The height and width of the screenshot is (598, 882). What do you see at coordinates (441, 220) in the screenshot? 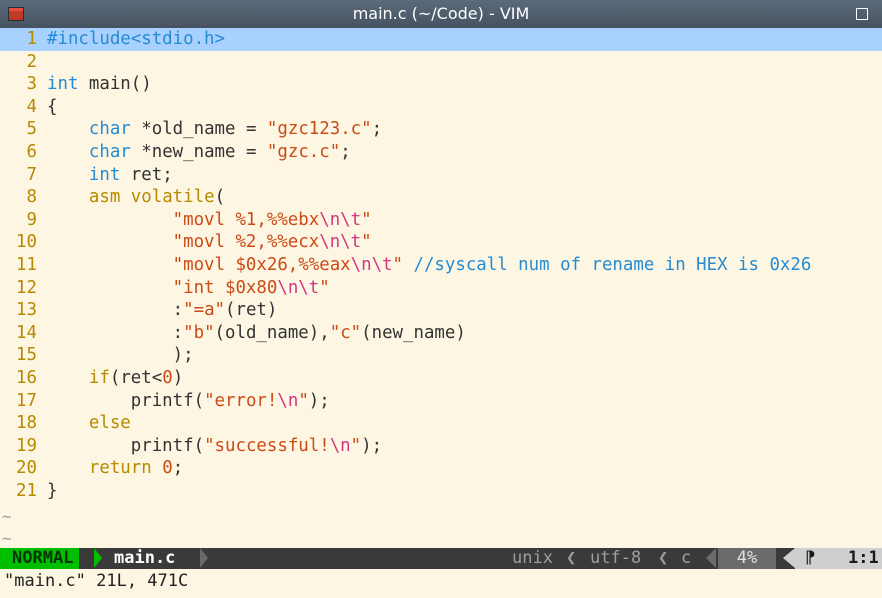
I see `code-line: 9 "movl %1,%%ebx\n\t"` at bounding box center [441, 220].